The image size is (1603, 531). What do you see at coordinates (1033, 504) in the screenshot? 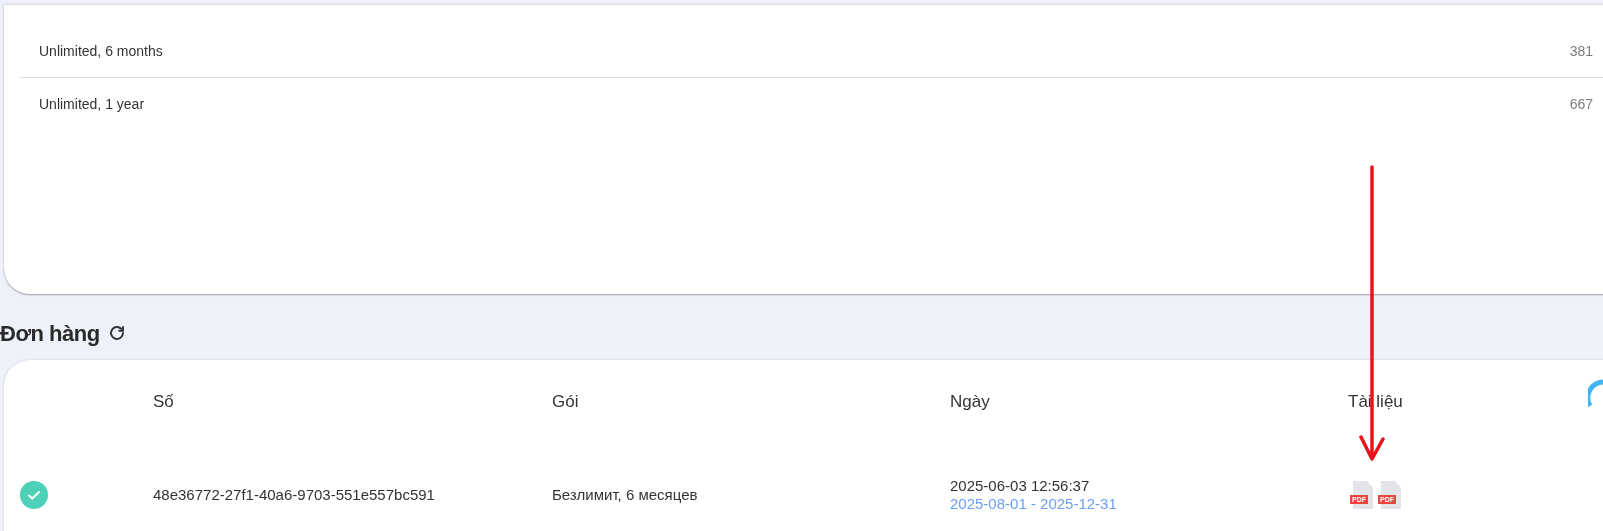
I see `period-link: 2025-08-01 - 2025-12-31` at bounding box center [1033, 504].